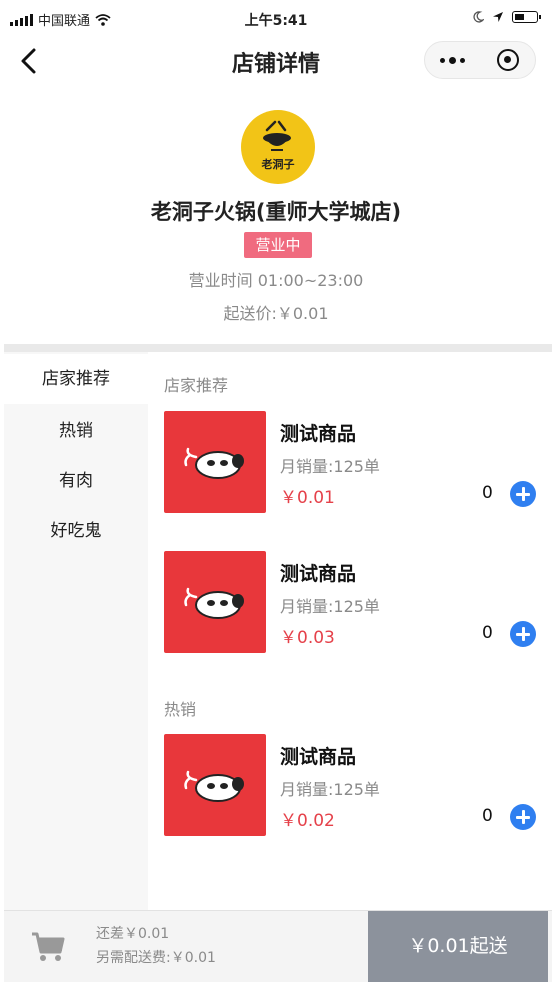  I want to click on shop-logo: 老洞子, so click(278, 147).